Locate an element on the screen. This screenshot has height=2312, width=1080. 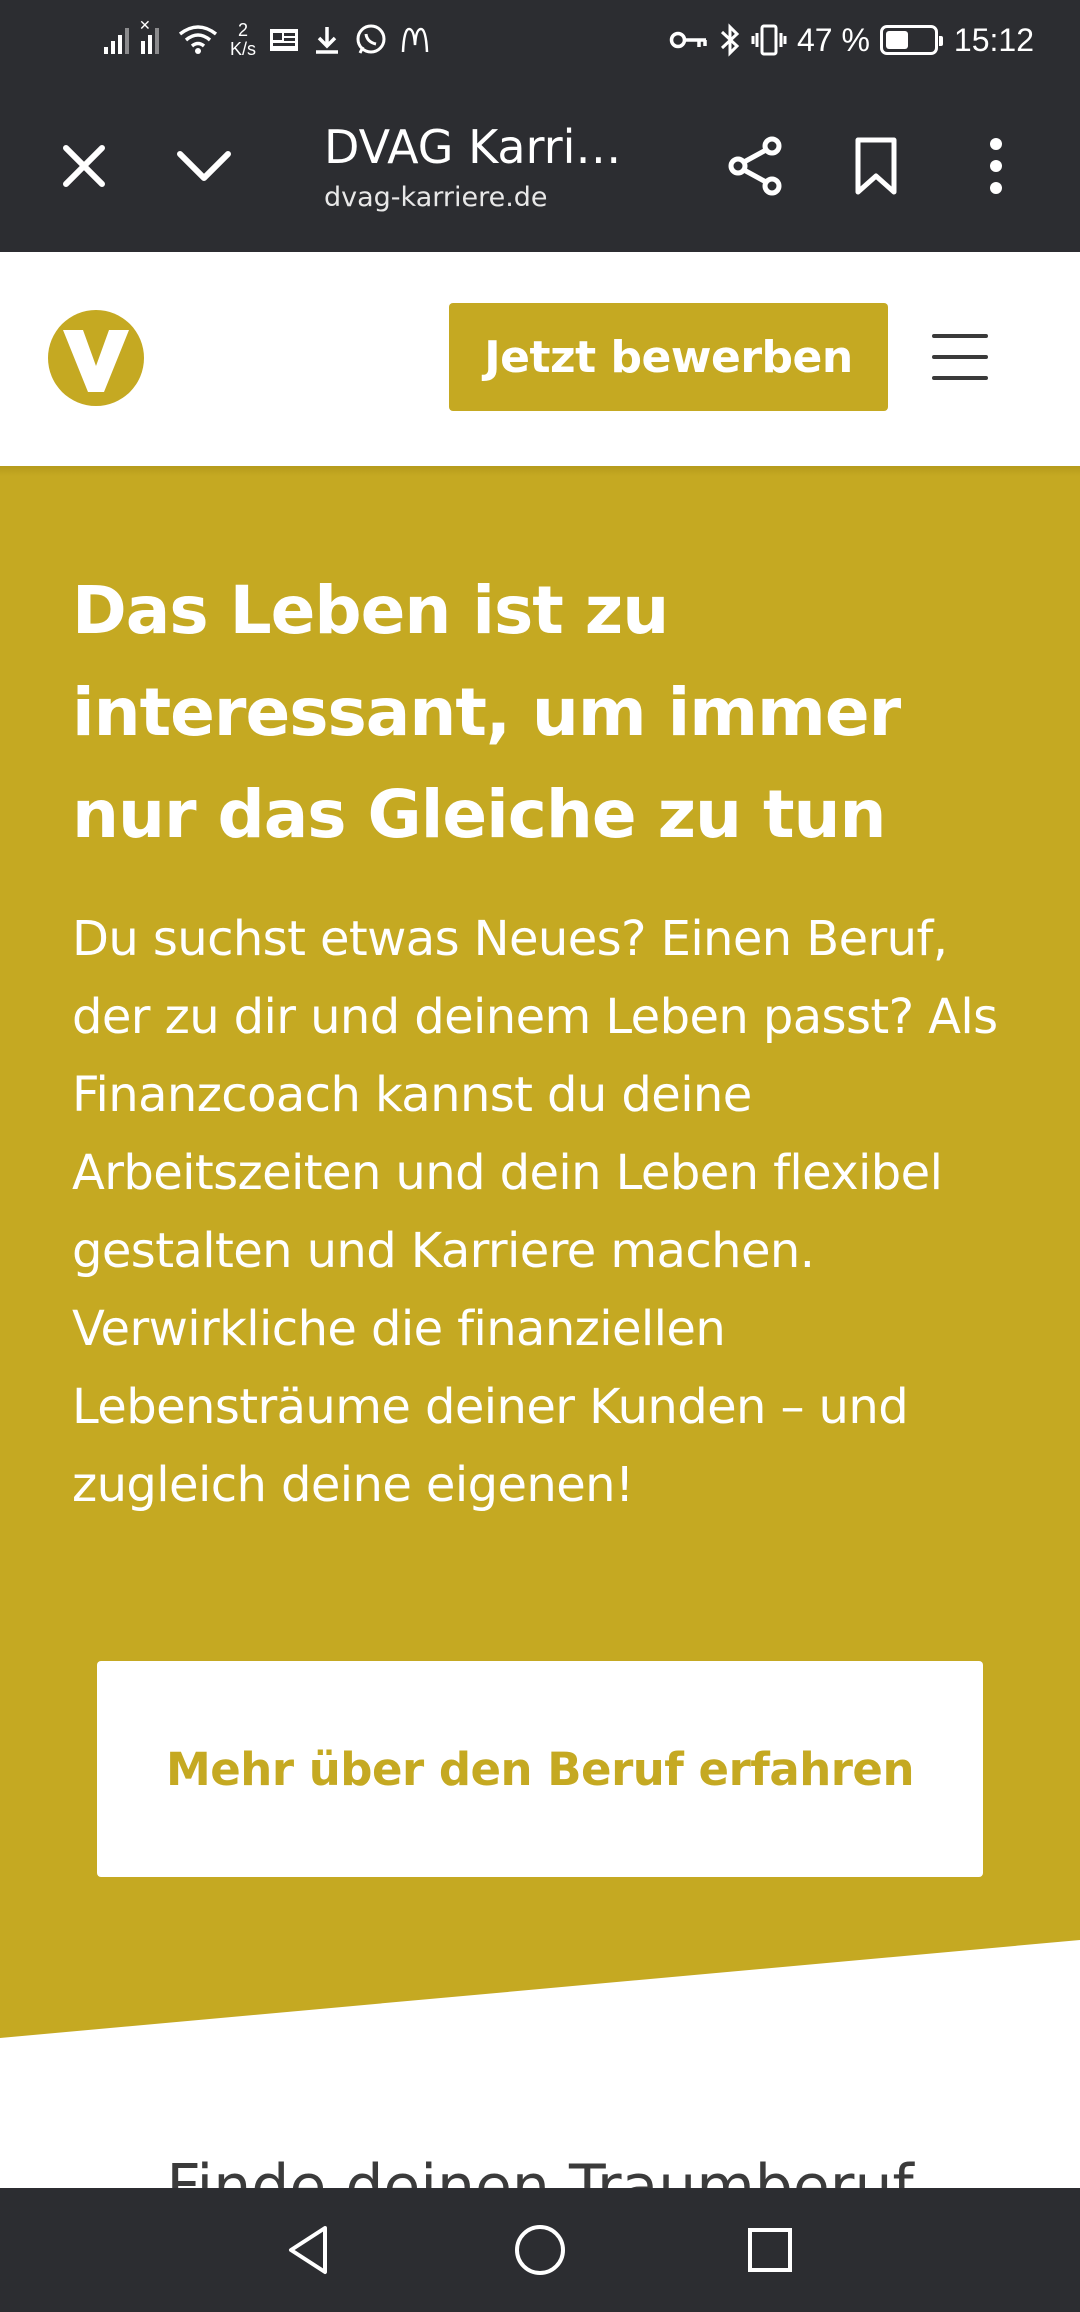
home-circle-icon is located at coordinates (540, 2250).